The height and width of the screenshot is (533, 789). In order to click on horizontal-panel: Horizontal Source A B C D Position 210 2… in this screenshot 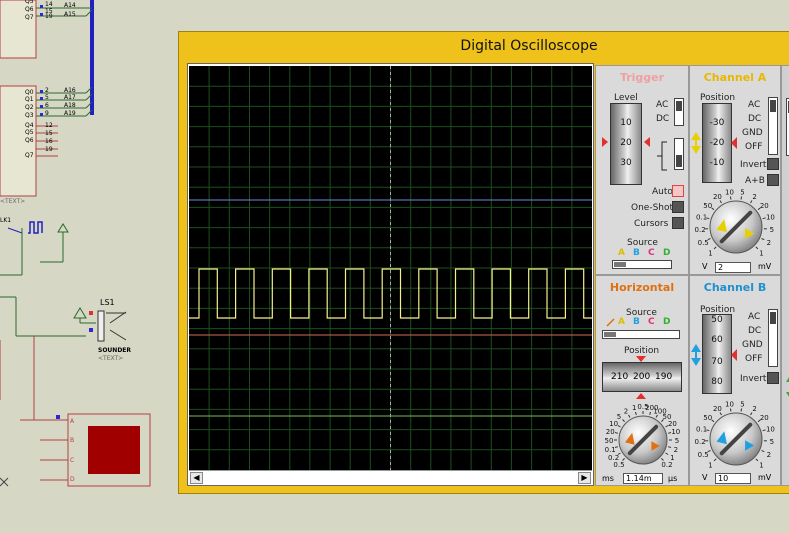, I will do `click(642, 380)`.